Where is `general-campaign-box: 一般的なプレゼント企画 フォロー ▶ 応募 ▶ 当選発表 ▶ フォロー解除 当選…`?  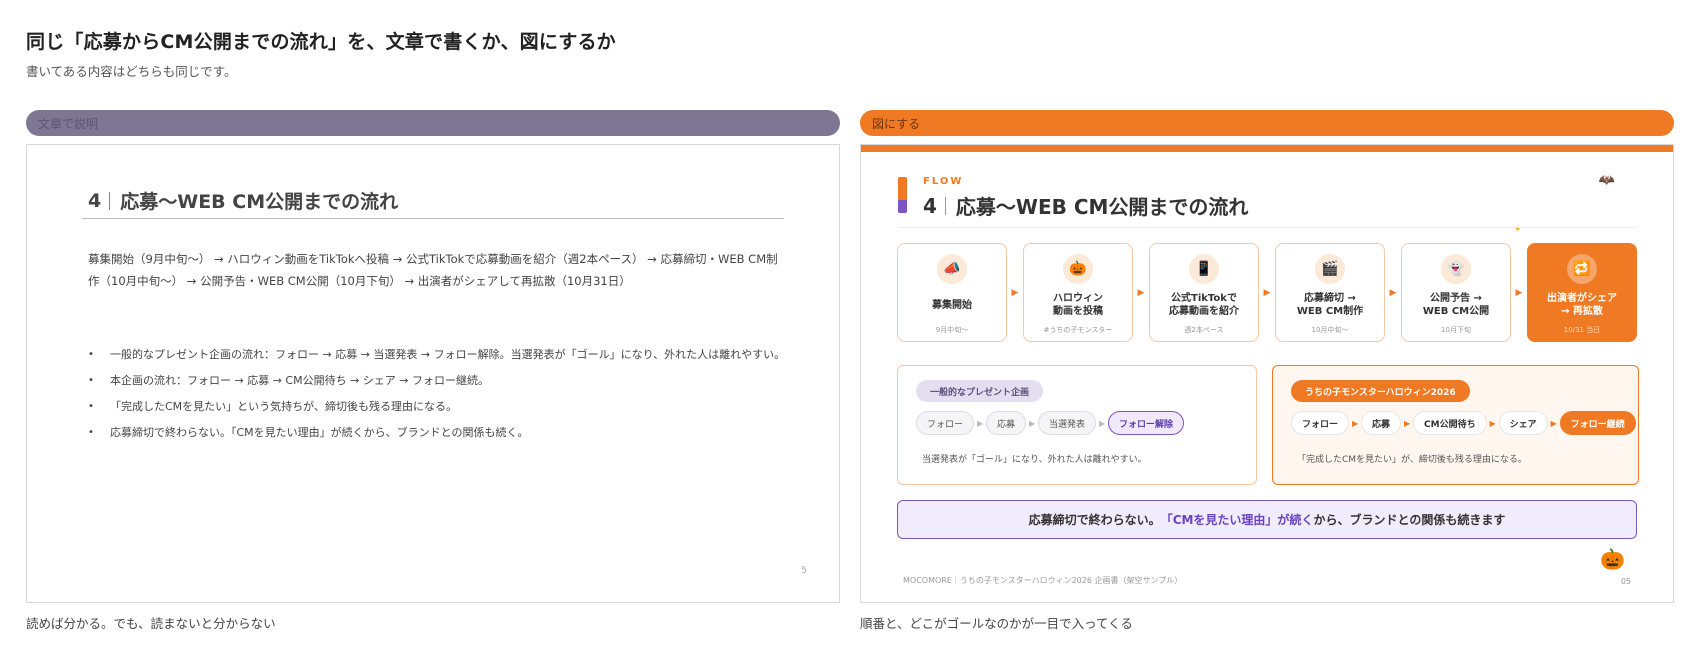 general-campaign-box: 一般的なプレゼント企画 フォロー ▶ 応募 ▶ 当選発表 ▶ フォロー解除 当選… is located at coordinates (1077, 425).